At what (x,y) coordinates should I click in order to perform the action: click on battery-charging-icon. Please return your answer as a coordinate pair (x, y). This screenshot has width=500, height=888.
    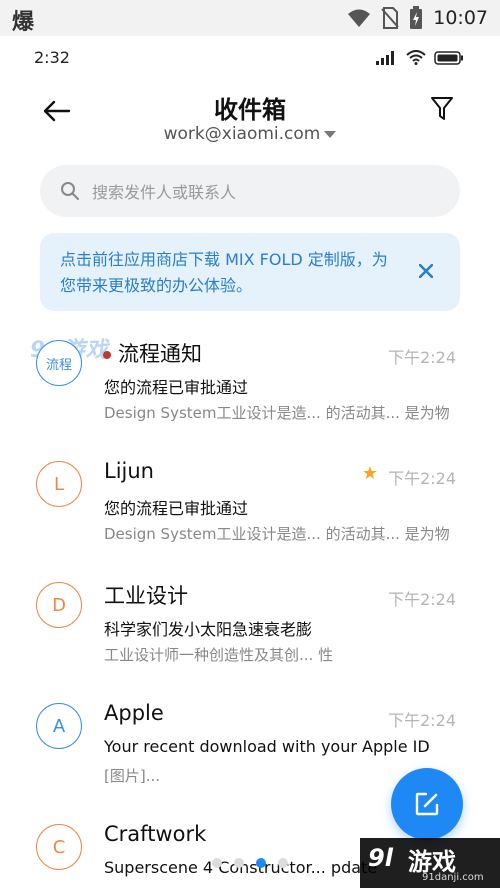
    Looking at the image, I should click on (416, 17).